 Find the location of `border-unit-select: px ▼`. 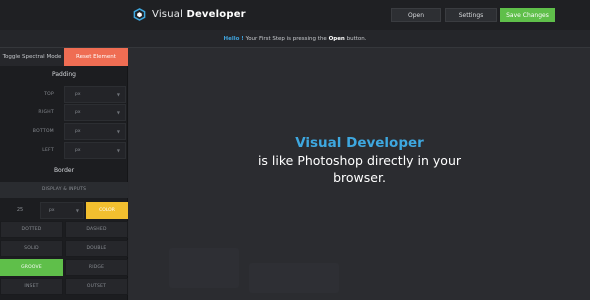

border-unit-select: px ▼ is located at coordinates (62, 210).